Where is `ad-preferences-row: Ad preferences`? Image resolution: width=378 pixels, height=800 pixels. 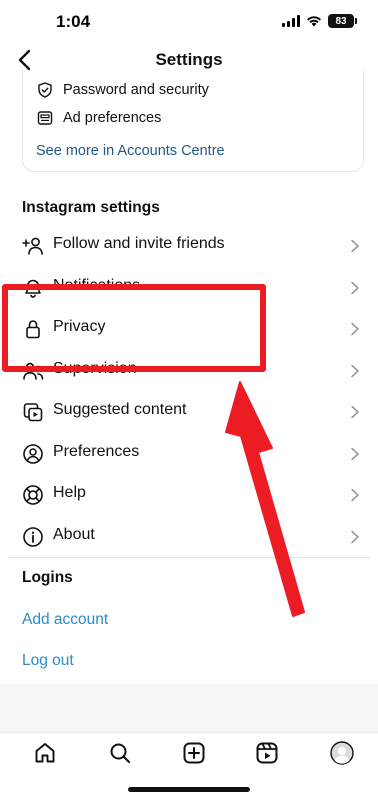 ad-preferences-row: Ad preferences is located at coordinates (99, 118).